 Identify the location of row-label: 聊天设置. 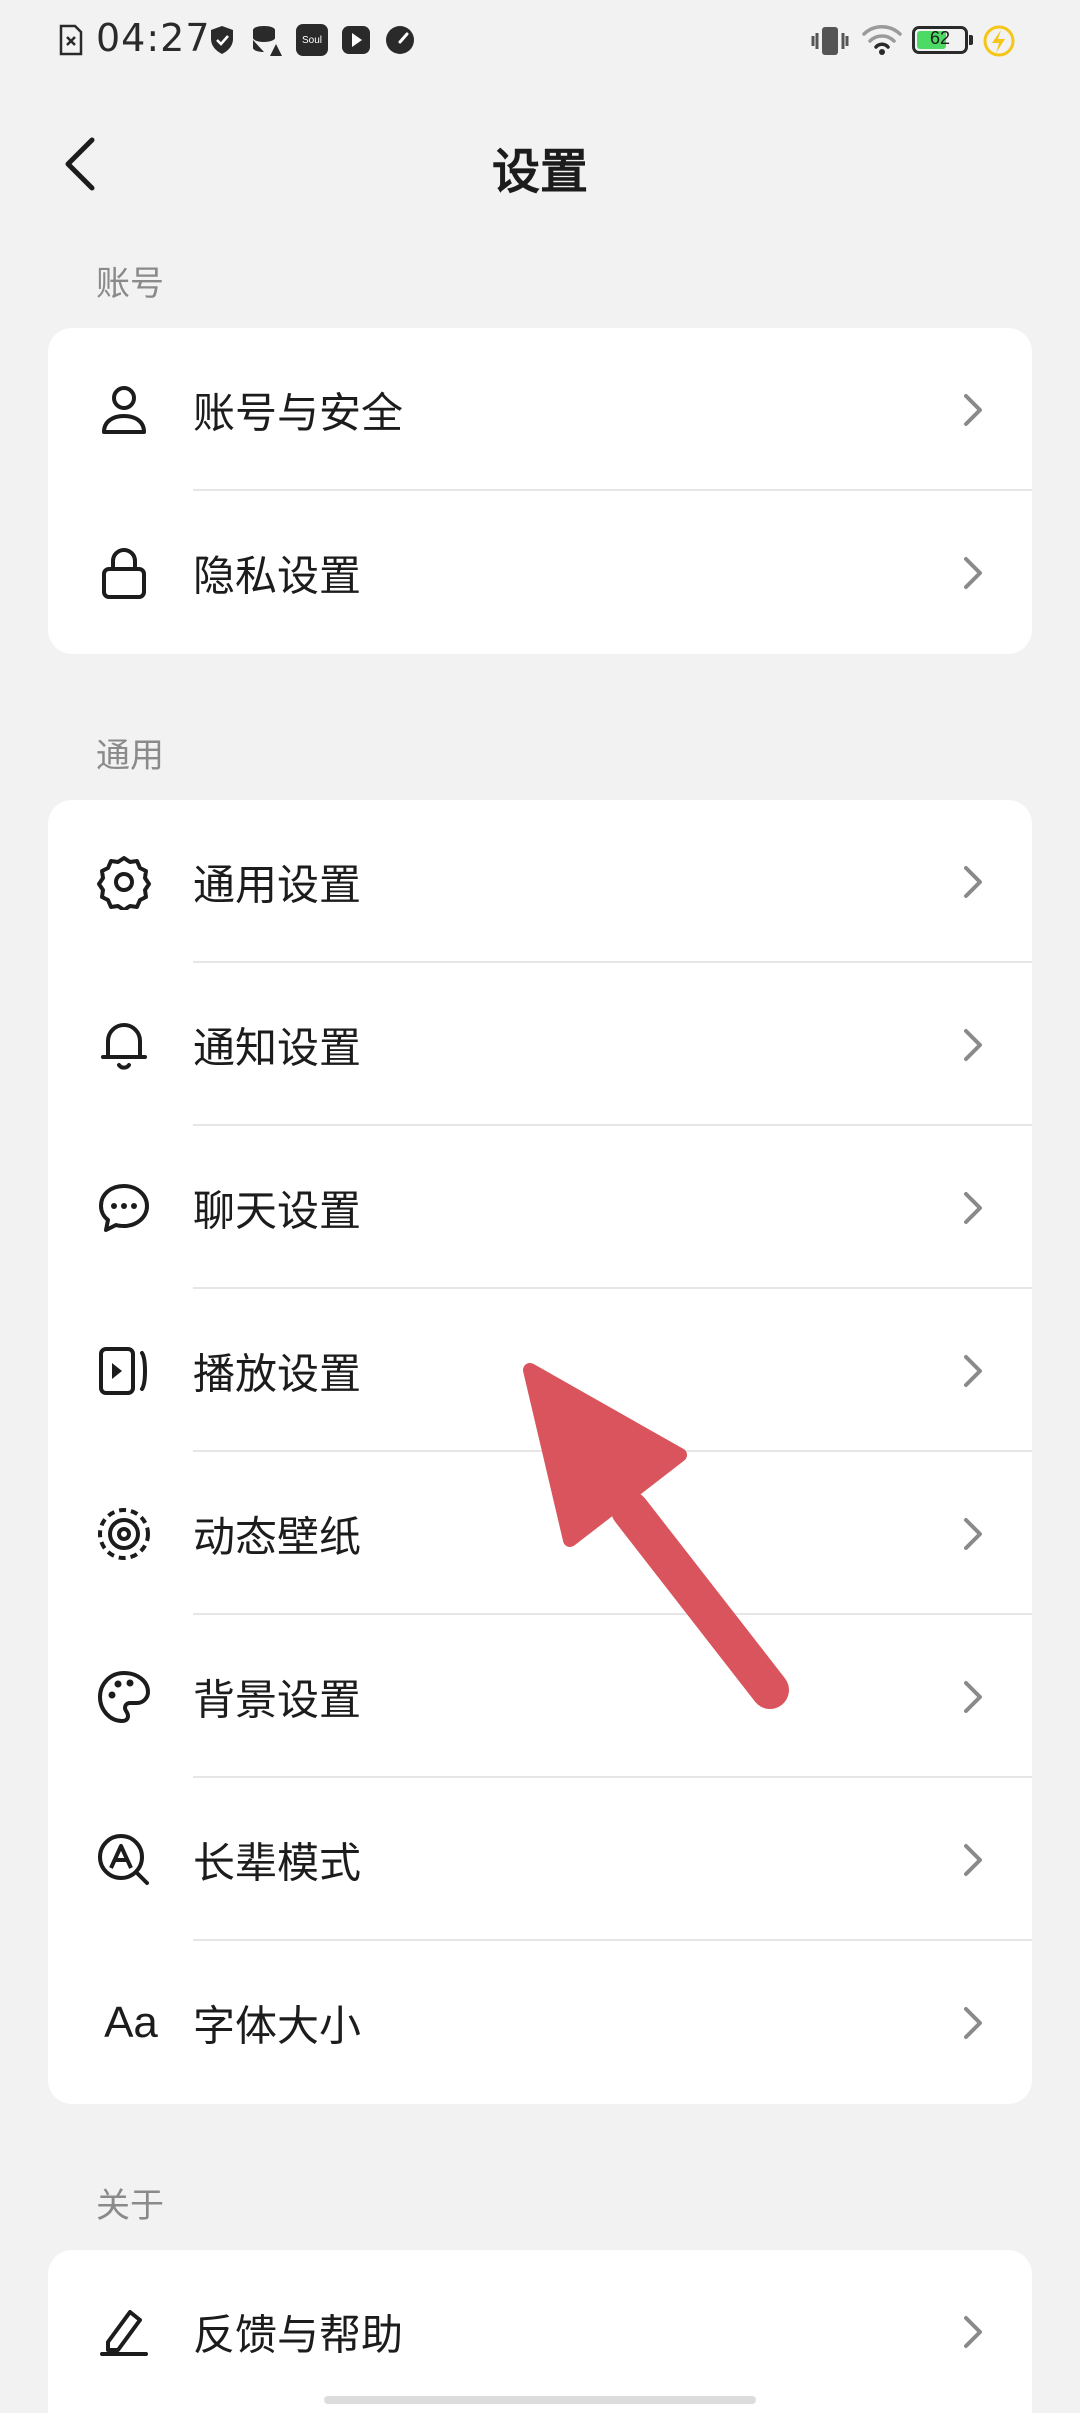
(277, 1210).